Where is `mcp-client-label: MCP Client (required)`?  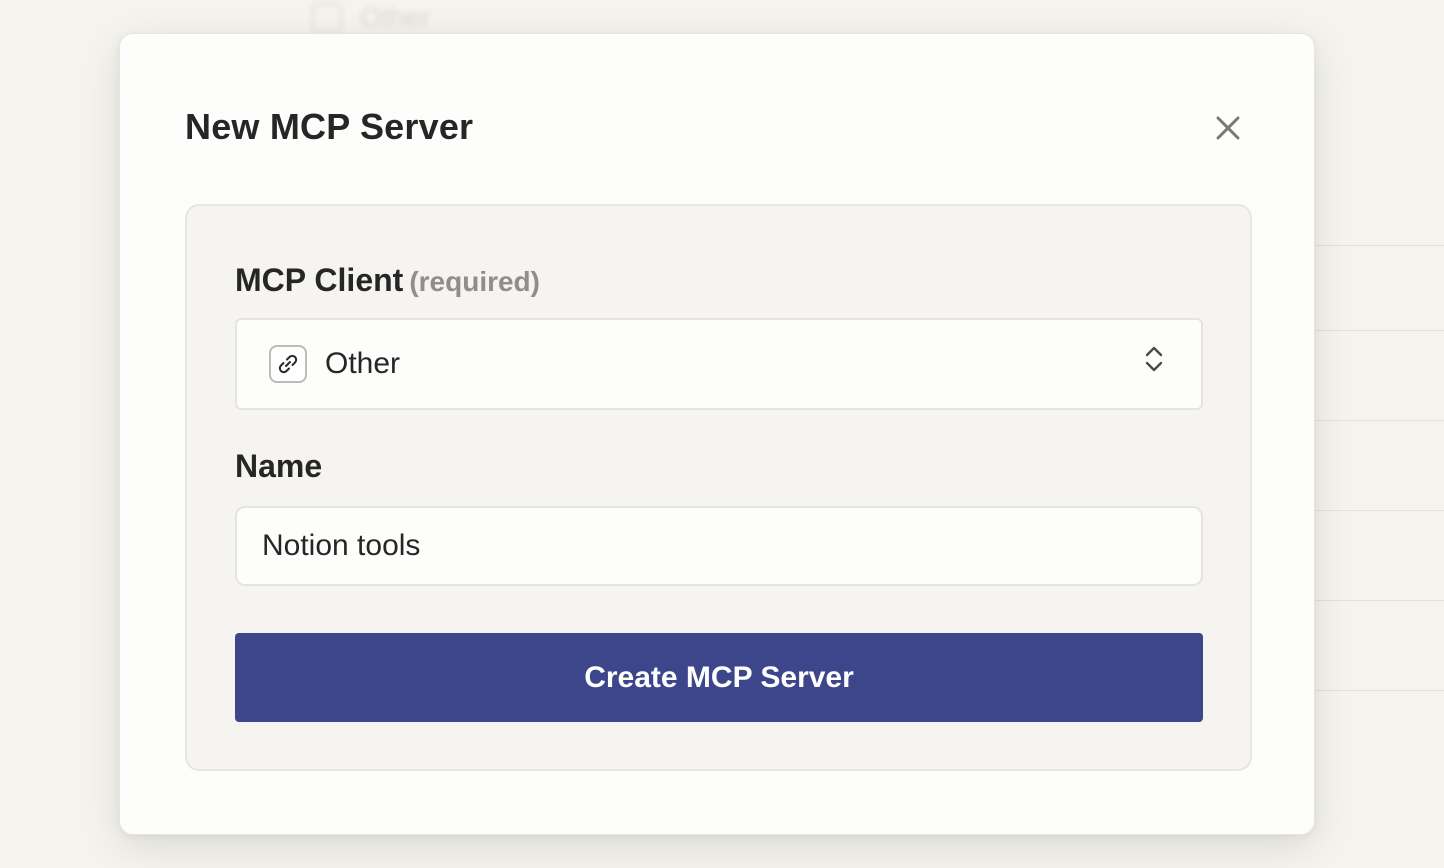 mcp-client-label: MCP Client (required) is located at coordinates (387, 280).